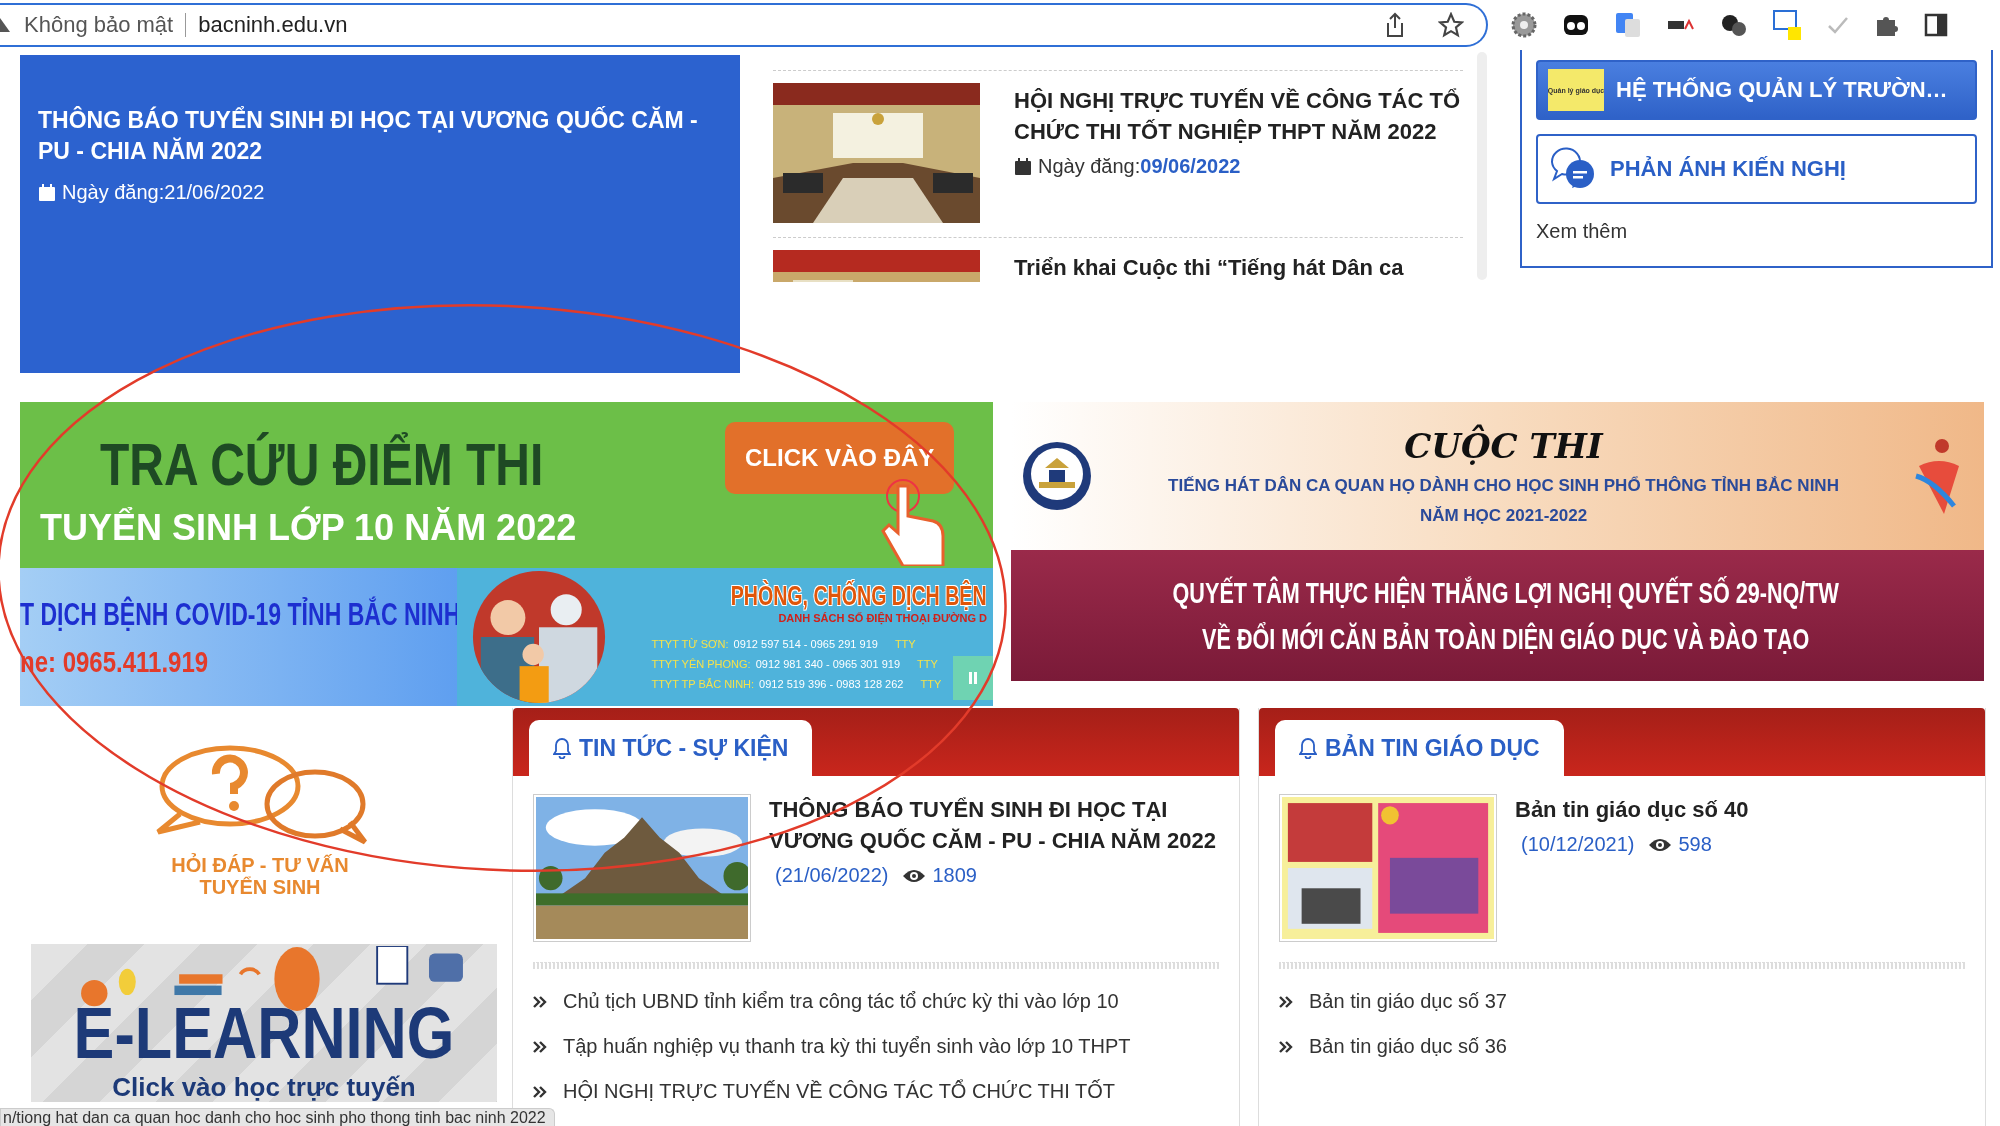 The width and height of the screenshot is (2000, 1126). I want to click on slogan-line: VỀ ĐỔI MỚI CĂN BẢN TOÀN DIỆN GIÁO DỤC VÀ ĐÀO TẠO, so click(1506, 638).